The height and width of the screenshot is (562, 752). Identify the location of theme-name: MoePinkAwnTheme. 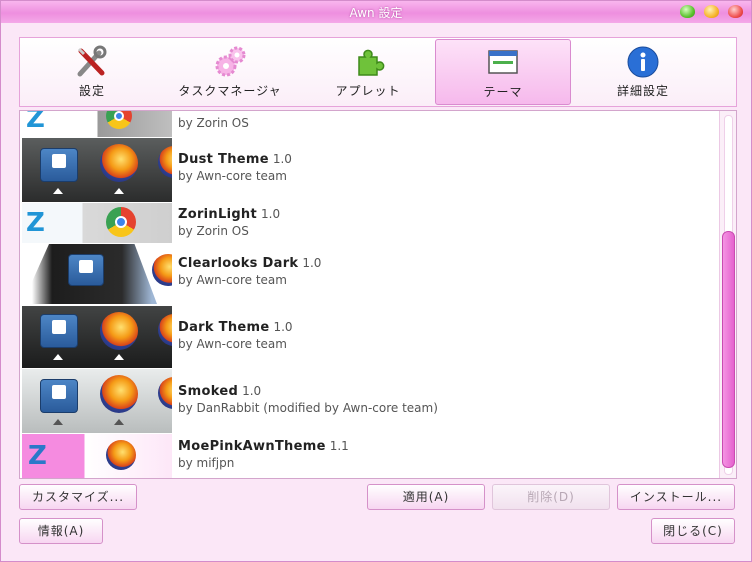
(252, 446).